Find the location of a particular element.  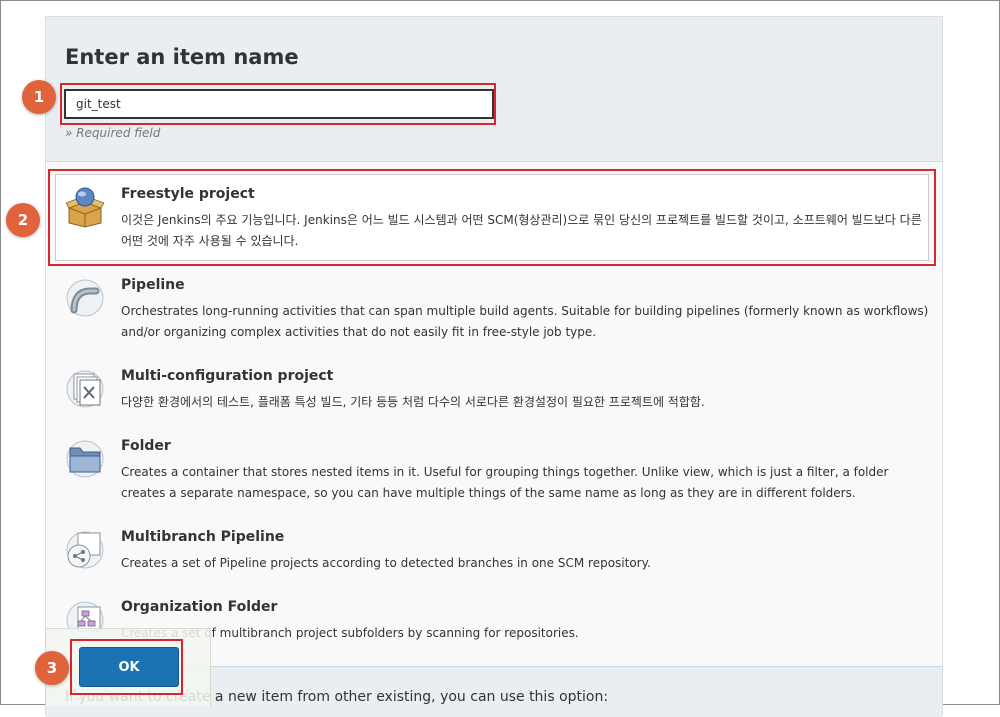

pipeline-icon is located at coordinates (85, 298).